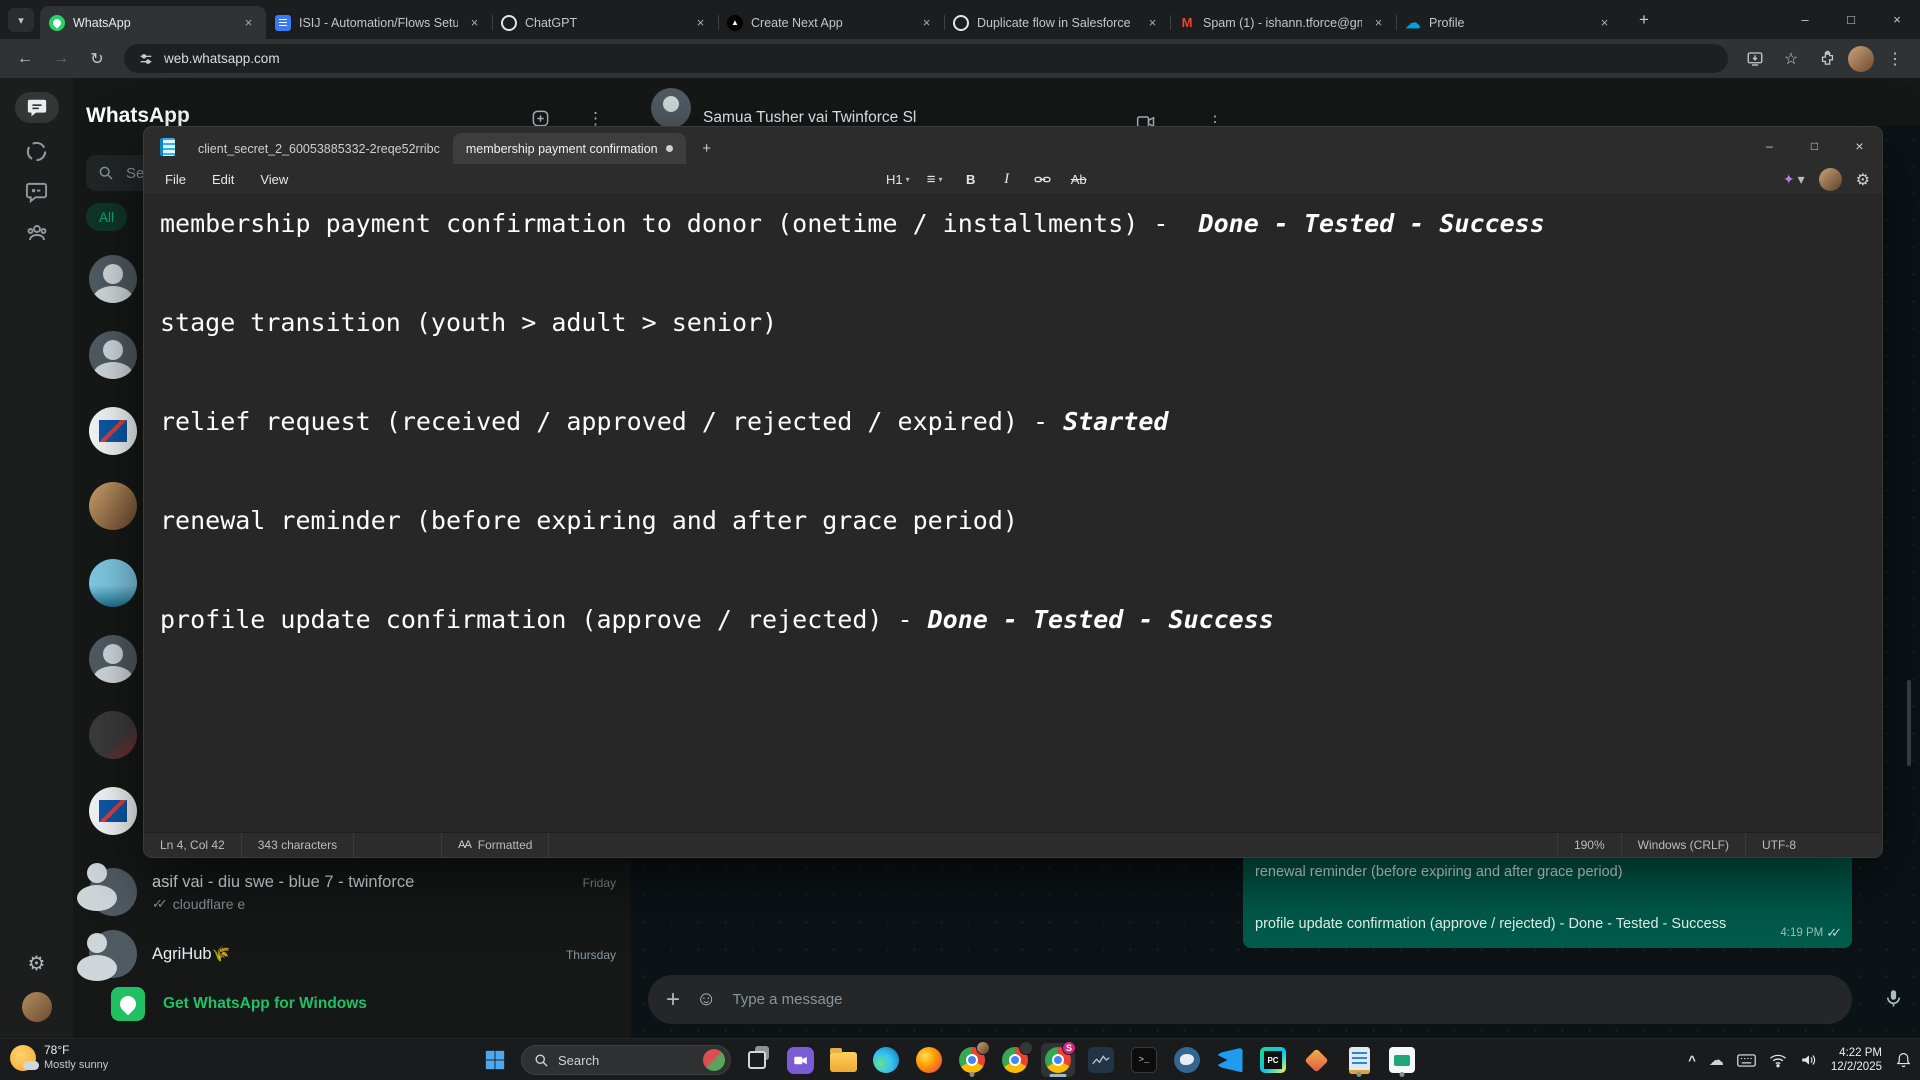 This screenshot has height=1080, width=1920. Describe the element at coordinates (1827, 59) in the screenshot. I see `extensions-puzzle-icon` at that location.